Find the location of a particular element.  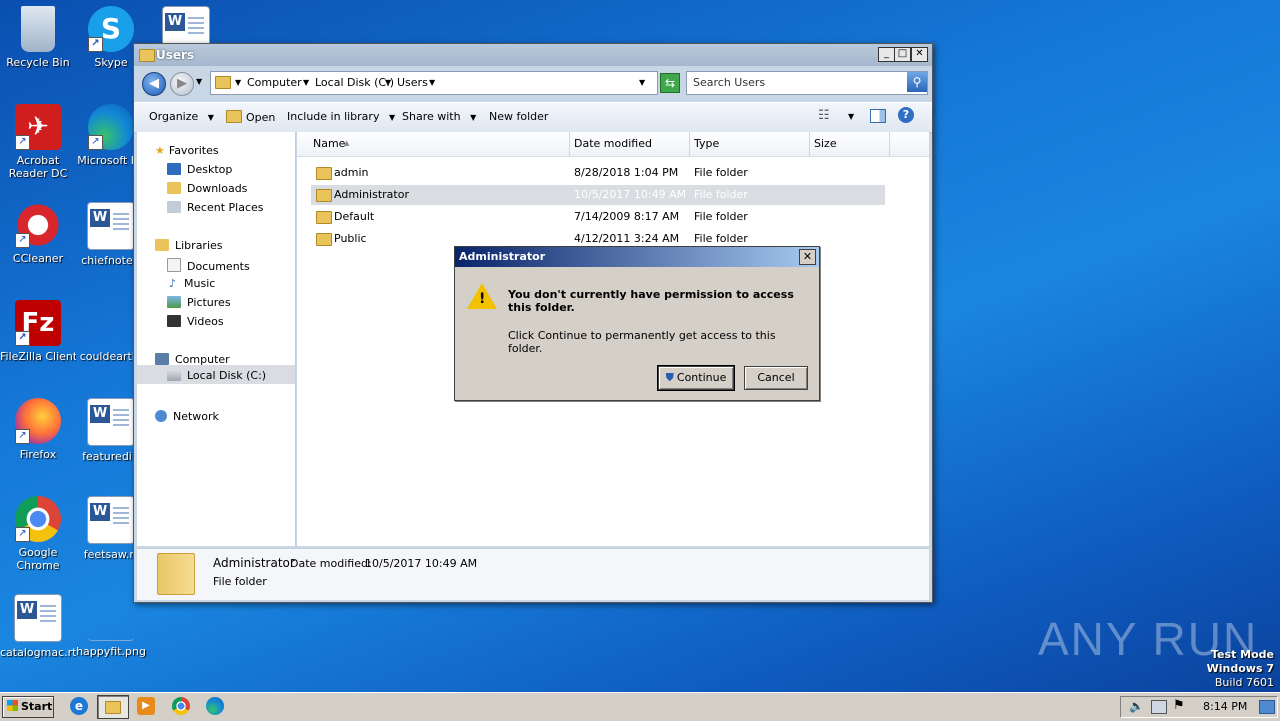

desktop-icon-ccleaner: ↗ CCleaner is located at coordinates (38, 233).